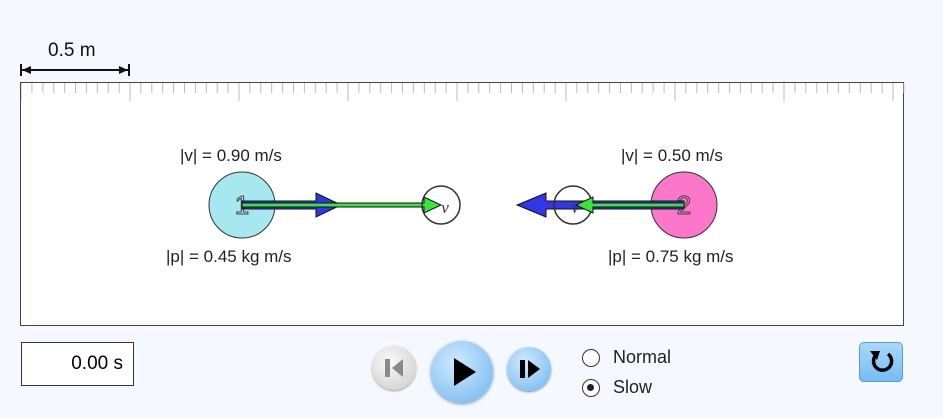 The width and height of the screenshot is (943, 418). I want to click on play-button, so click(462, 372).